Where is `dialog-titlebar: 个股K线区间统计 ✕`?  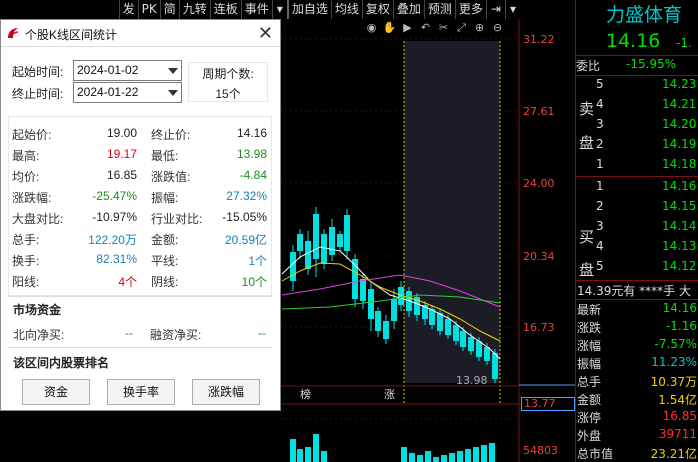
dialog-titlebar: 个股K线区间统计 ✕ is located at coordinates (140, 33).